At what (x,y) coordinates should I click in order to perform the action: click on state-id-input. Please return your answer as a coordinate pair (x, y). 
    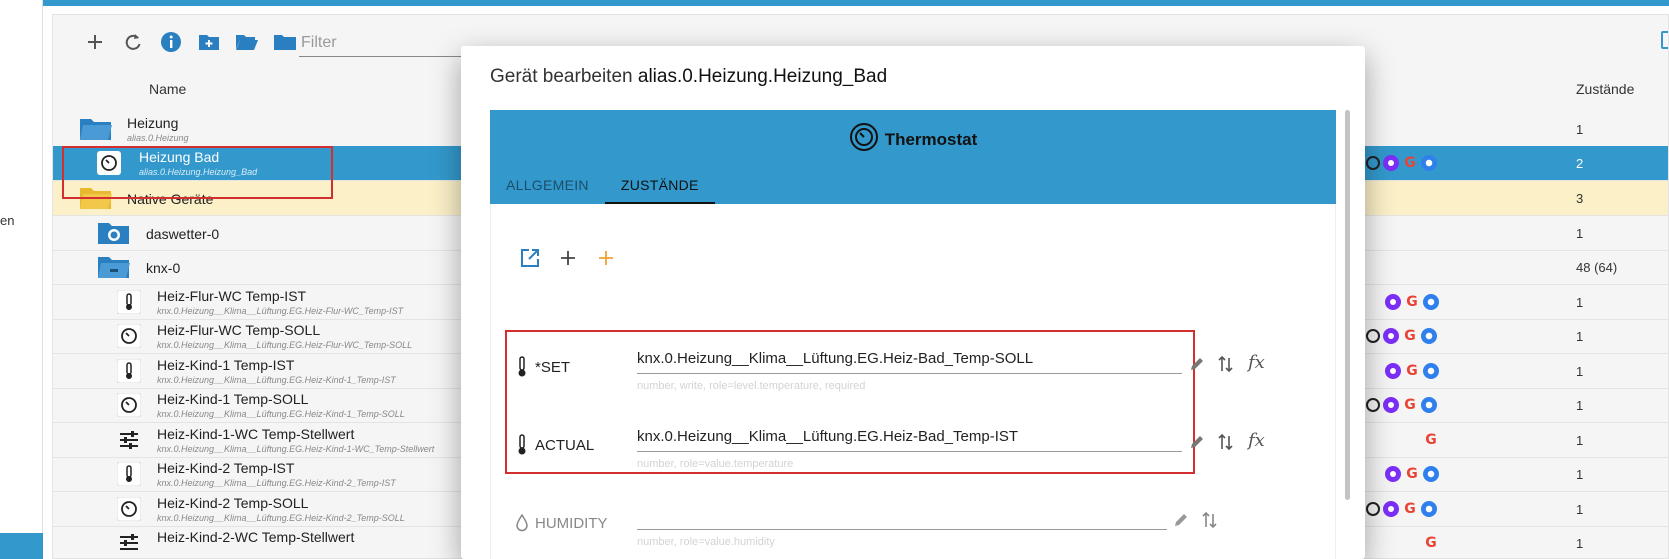
    Looking at the image, I should click on (902, 516).